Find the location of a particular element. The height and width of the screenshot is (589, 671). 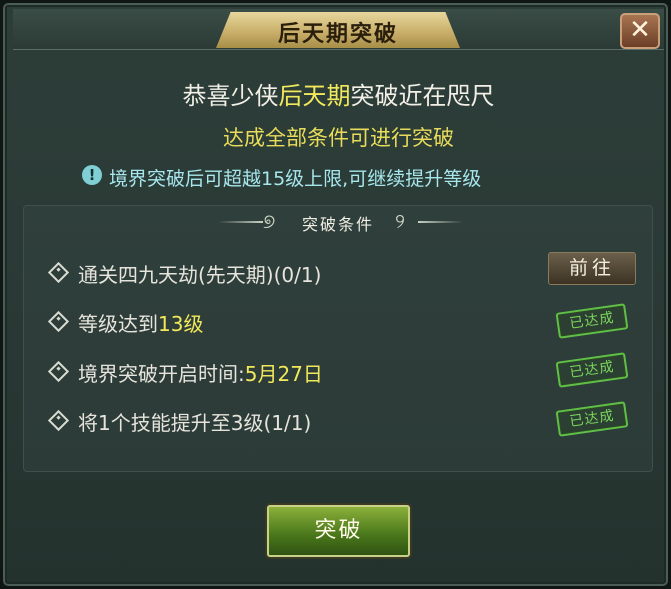

realm-highlight: 后天期 is located at coordinates (314, 96).